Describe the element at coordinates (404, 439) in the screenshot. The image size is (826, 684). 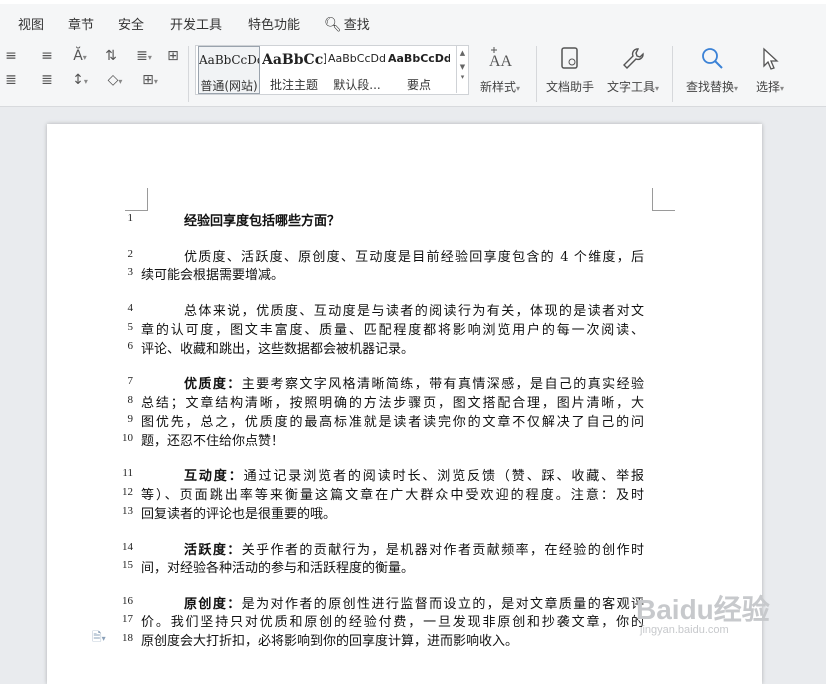
I see `doc-line: 10 题，还忍不住给你点赞！` at that location.